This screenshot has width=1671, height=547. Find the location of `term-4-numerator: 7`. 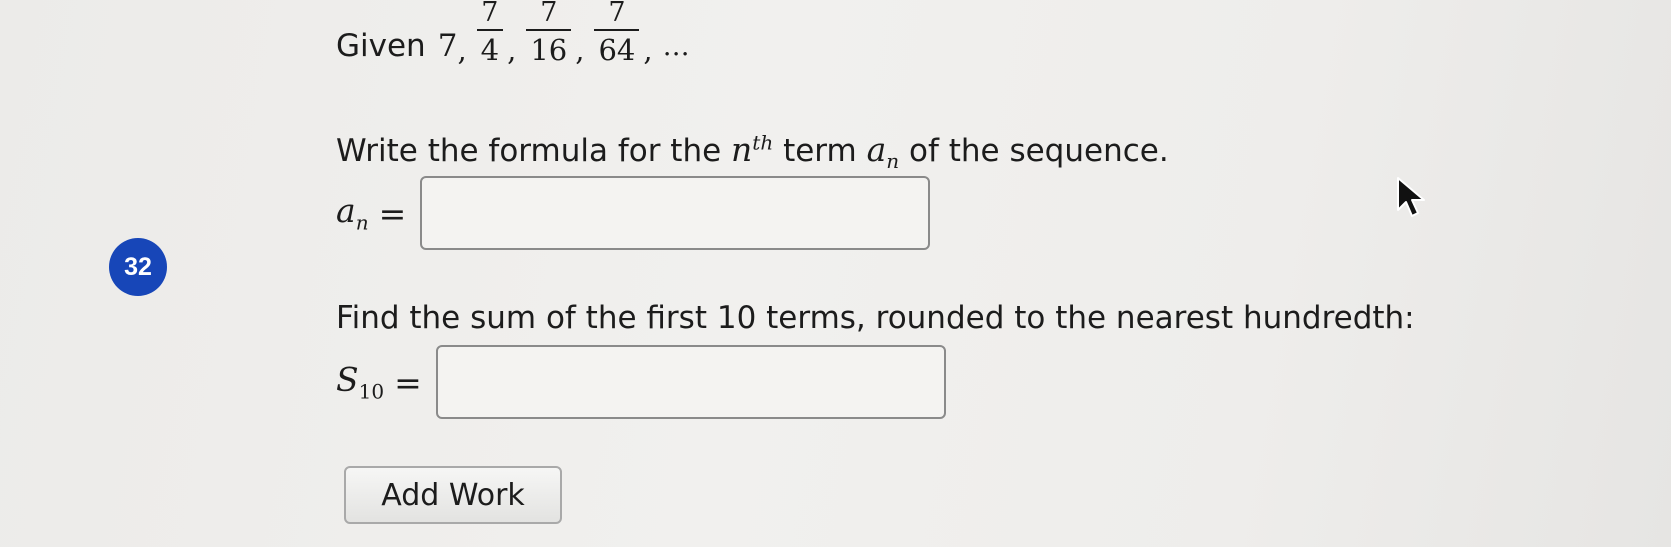

term-4-numerator: 7 is located at coordinates (617, 14).